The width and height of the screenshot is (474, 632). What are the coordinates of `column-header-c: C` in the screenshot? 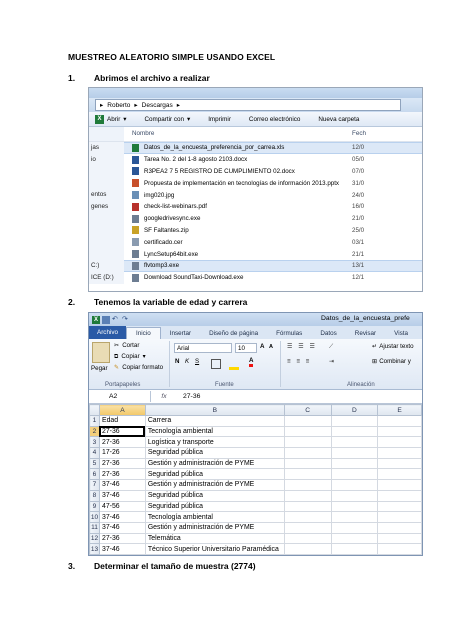 It's located at (307, 410).